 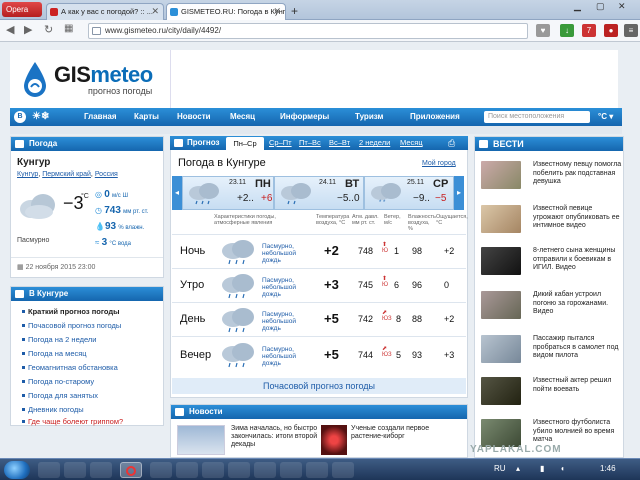 I want to click on back-icon: ◀, so click(x=10, y=29).